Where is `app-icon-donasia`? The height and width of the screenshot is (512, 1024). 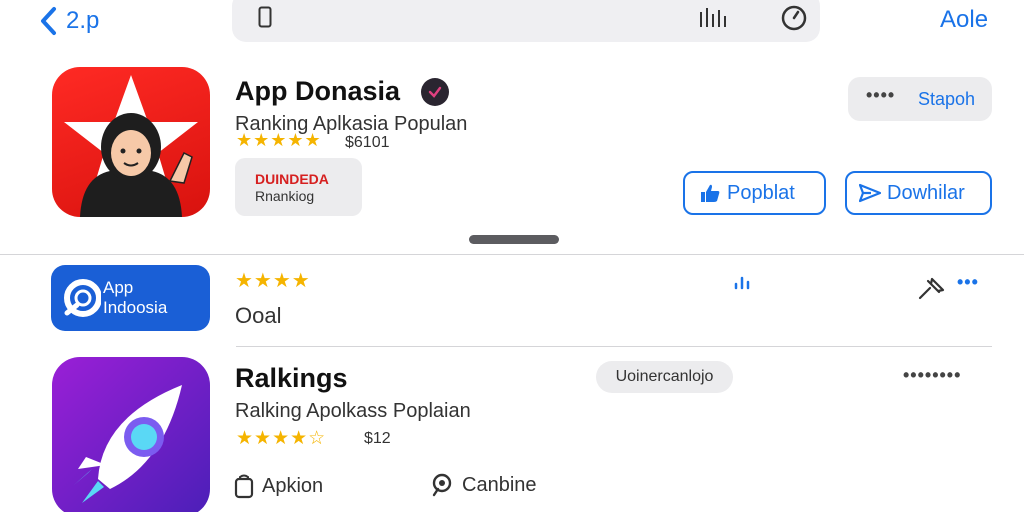 app-icon-donasia is located at coordinates (131, 142).